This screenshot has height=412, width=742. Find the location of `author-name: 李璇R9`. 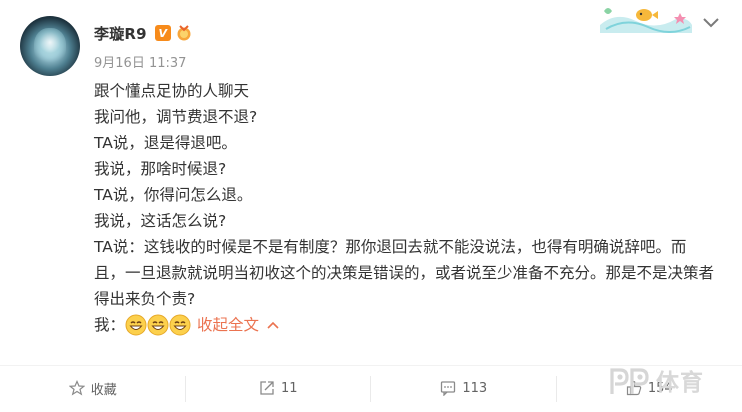

author-name: 李璇R9 is located at coordinates (120, 33).